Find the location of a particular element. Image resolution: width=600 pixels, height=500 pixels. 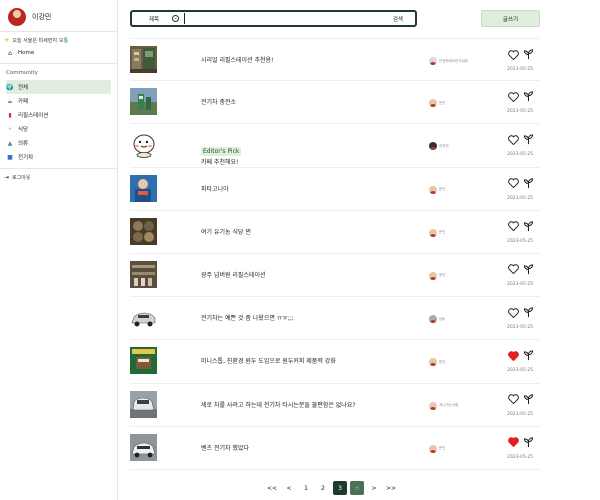

post-row: 여기 유기농 식당 찐 문인 2023-05-25 is located at coordinates (335, 232).